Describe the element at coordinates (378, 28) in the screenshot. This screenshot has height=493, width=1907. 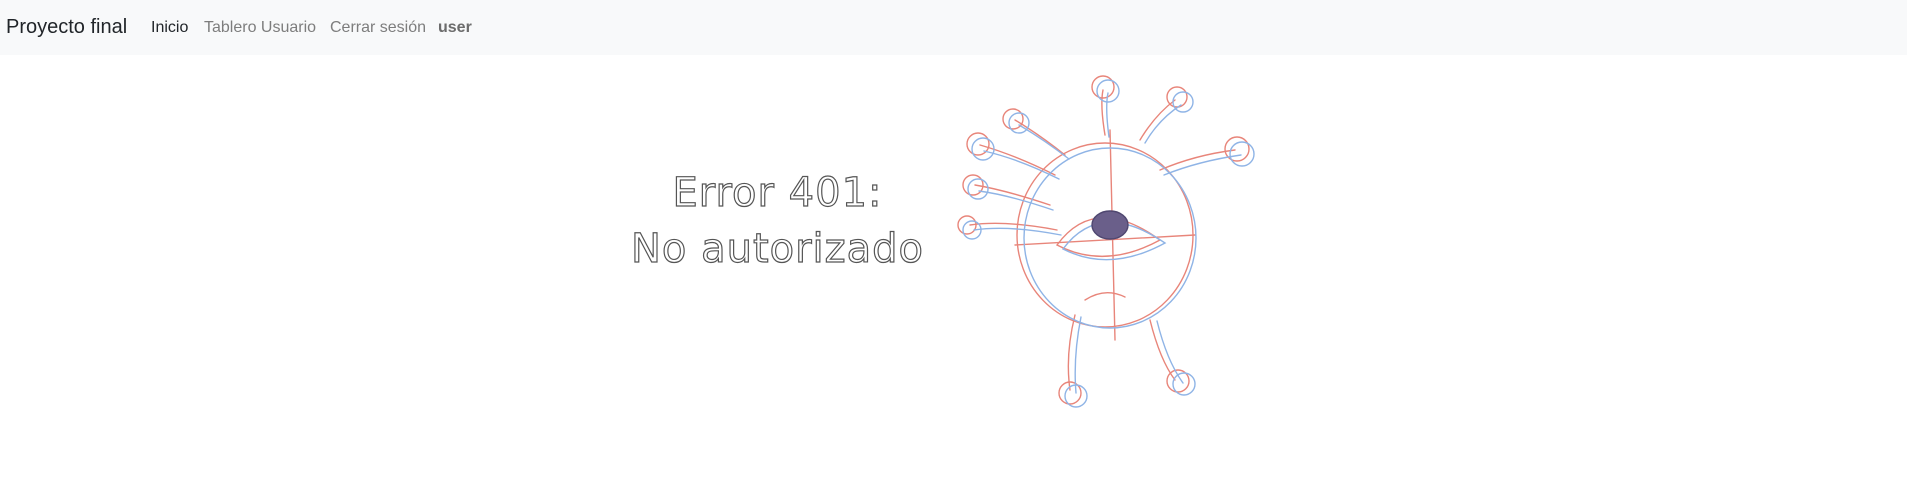
I see `nav-link-cerrar-sesion: Cerrar sesión` at that location.